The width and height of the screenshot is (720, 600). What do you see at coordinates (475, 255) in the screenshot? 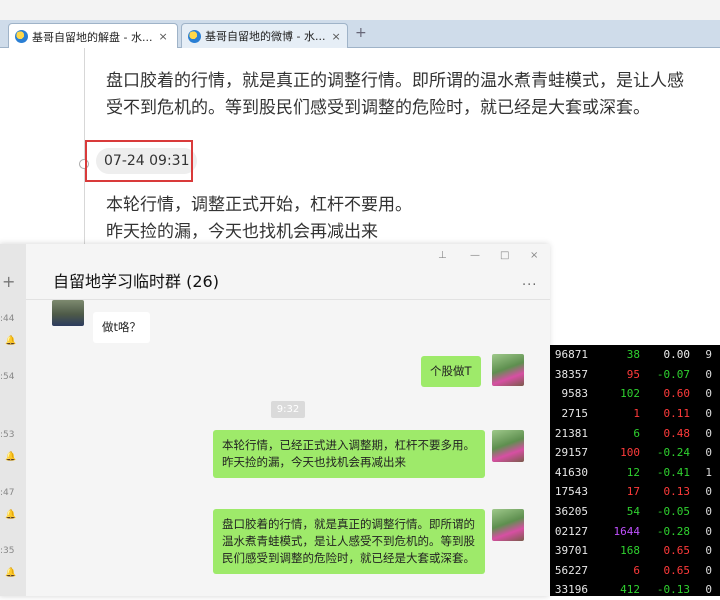
I see `minimize-icon: —` at bounding box center [475, 255].